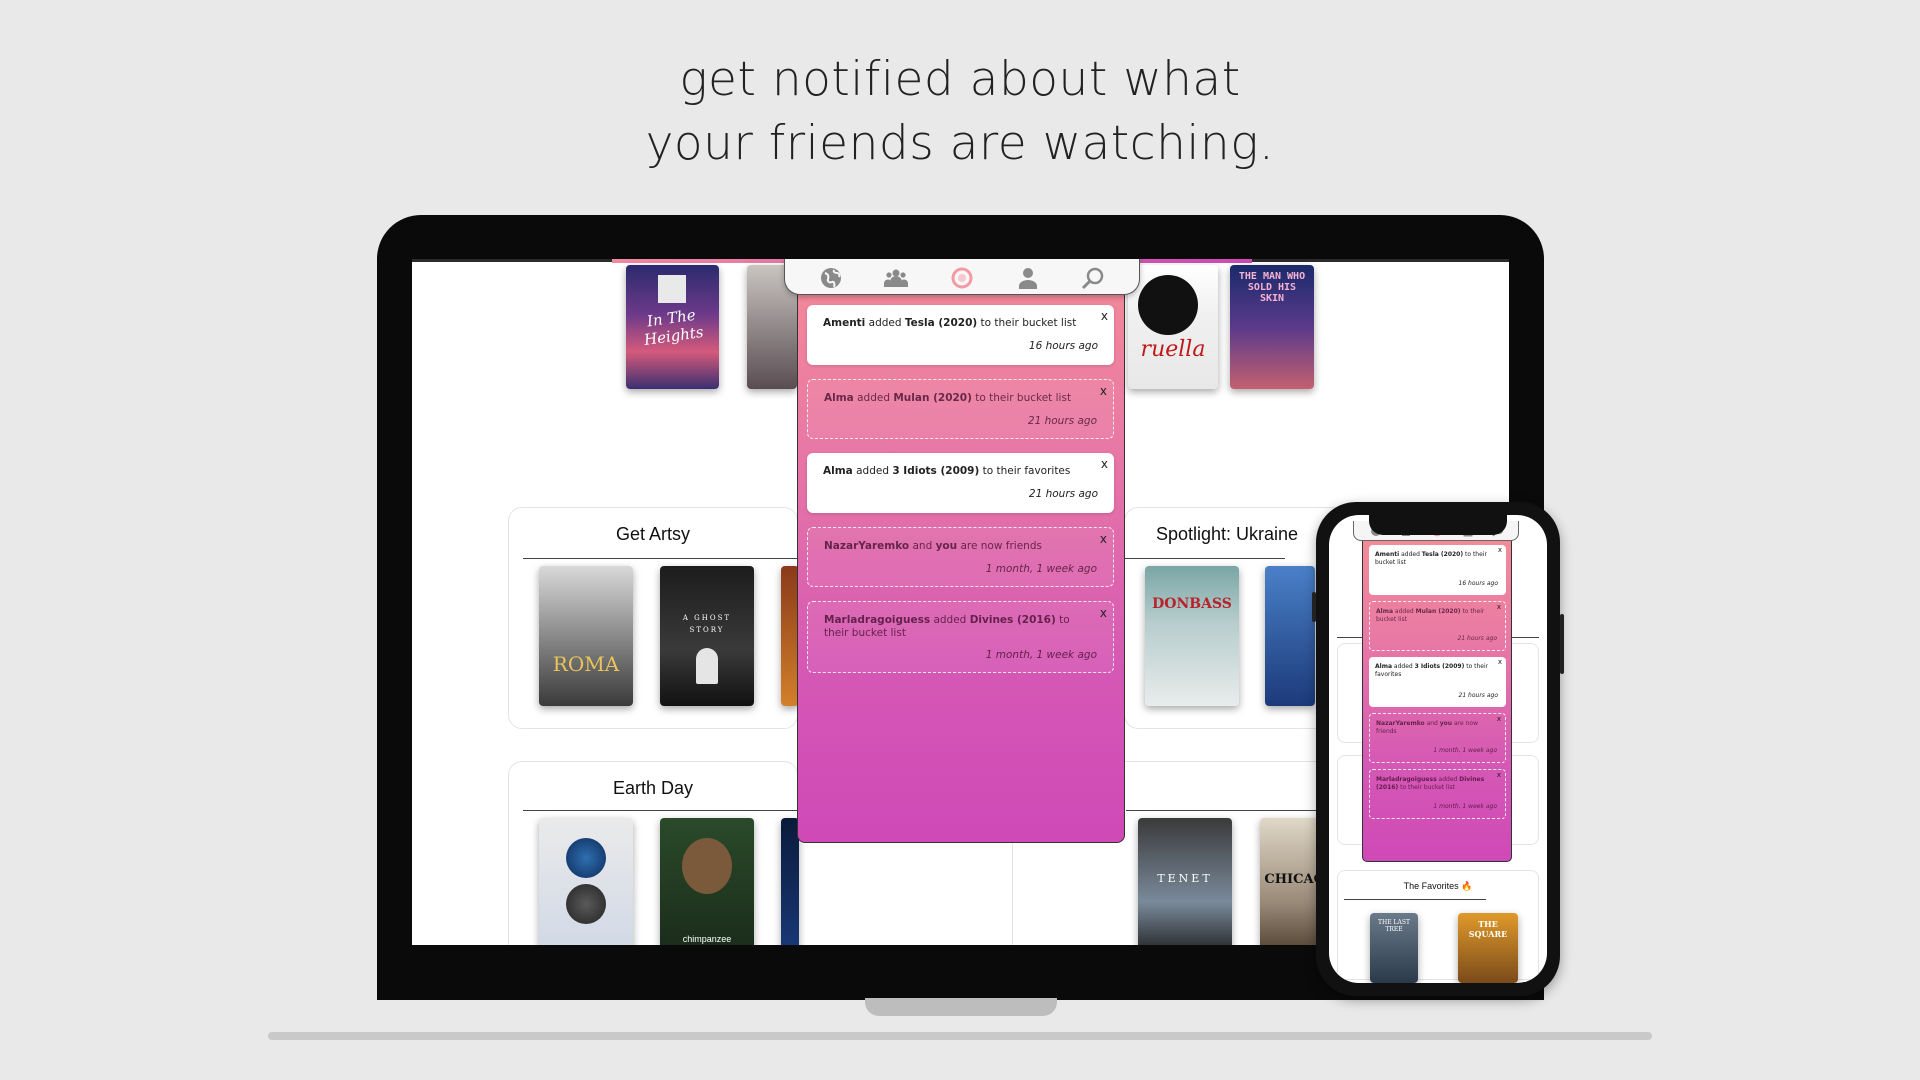 This screenshot has height=1080, width=1920. Describe the element at coordinates (1192, 636) in the screenshot. I see `poster-donbass: DONBASS` at that location.